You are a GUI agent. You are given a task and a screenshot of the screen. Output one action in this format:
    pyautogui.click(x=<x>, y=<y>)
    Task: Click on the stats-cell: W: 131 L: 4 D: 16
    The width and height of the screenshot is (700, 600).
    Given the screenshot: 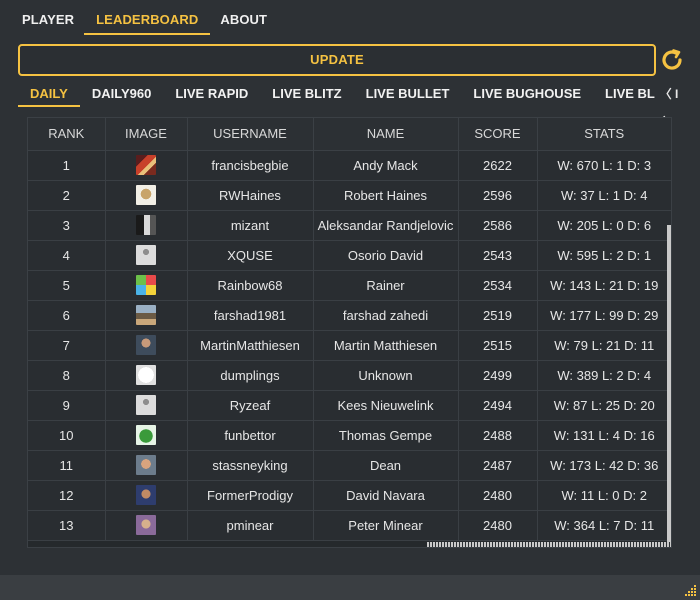 What is the action you would take?
    pyautogui.click(x=604, y=435)
    